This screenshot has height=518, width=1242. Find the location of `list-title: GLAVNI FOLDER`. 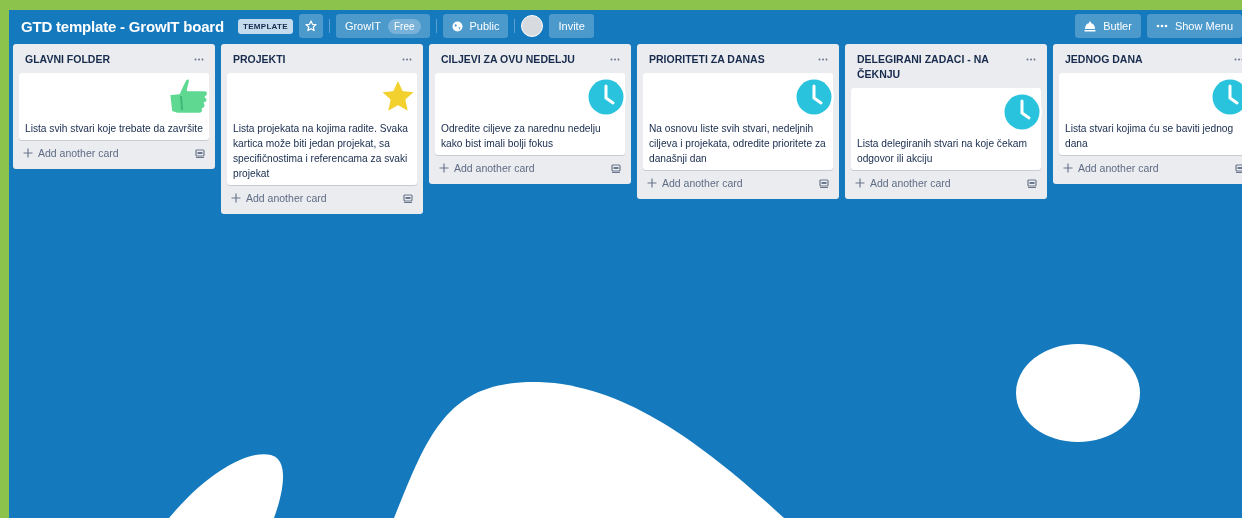

list-title: GLAVNI FOLDER is located at coordinates (67, 59).